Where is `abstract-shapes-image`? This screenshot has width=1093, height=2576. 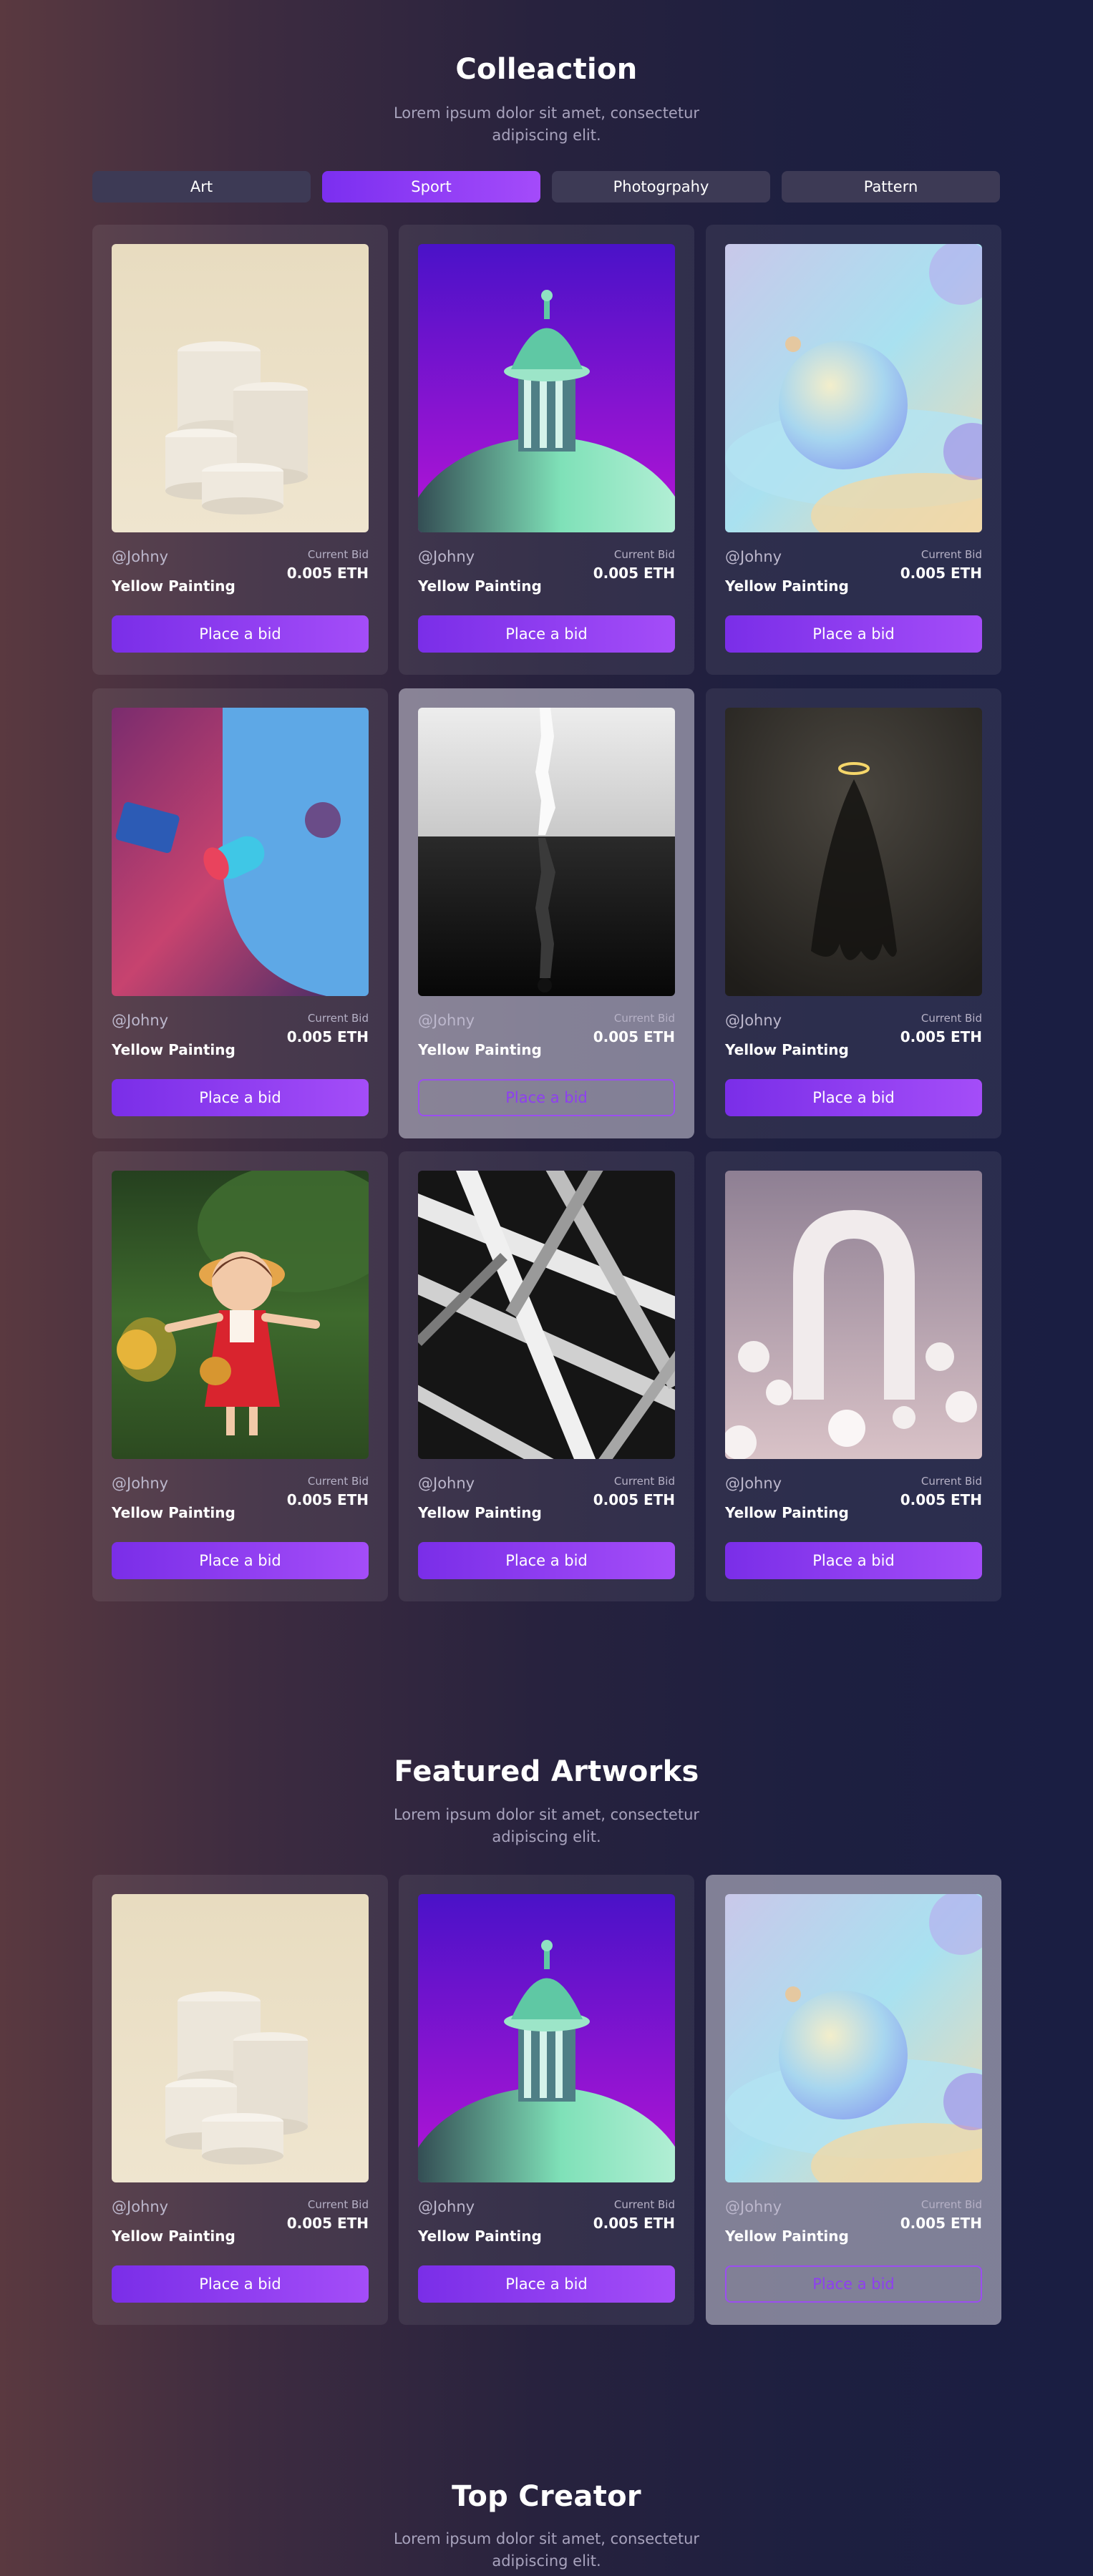 abstract-shapes-image is located at coordinates (240, 852).